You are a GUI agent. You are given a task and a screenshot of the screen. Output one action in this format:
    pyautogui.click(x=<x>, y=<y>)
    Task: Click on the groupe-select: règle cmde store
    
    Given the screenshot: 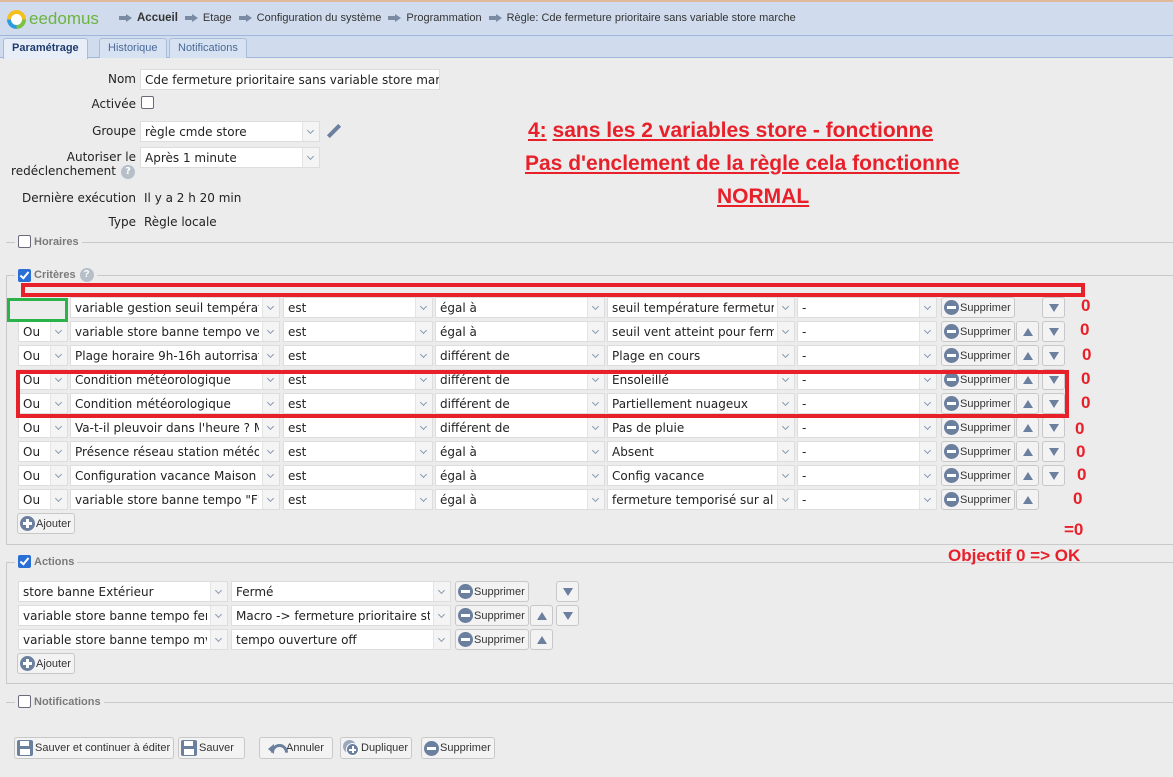 What is the action you would take?
    pyautogui.click(x=230, y=131)
    